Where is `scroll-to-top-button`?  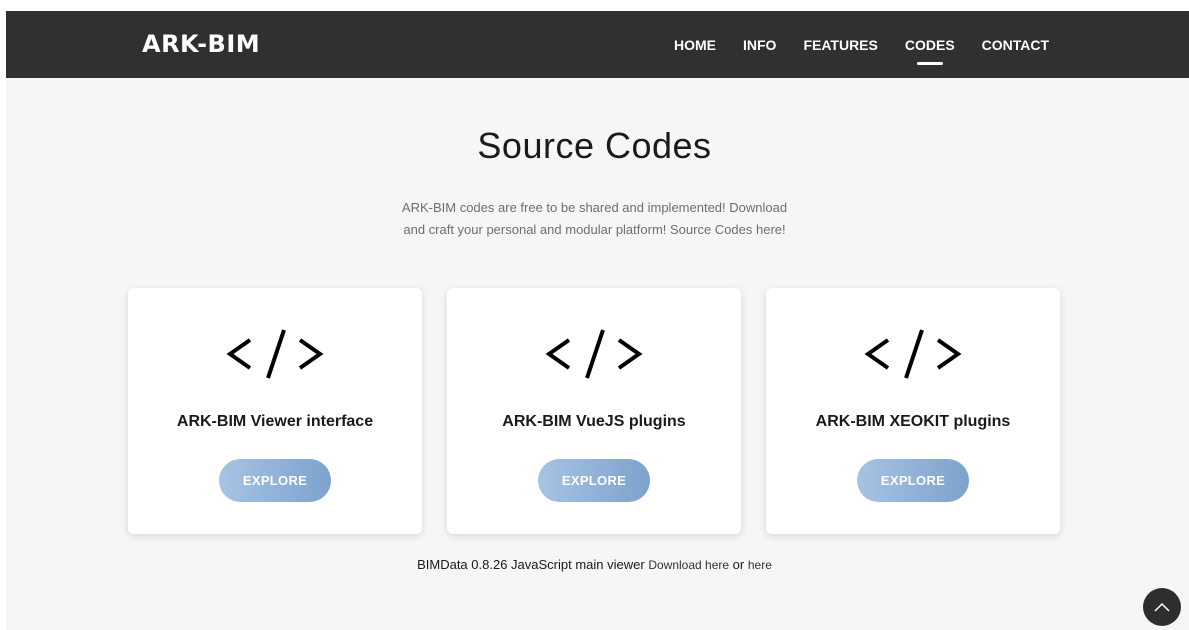
scroll-to-top-button is located at coordinates (1162, 607).